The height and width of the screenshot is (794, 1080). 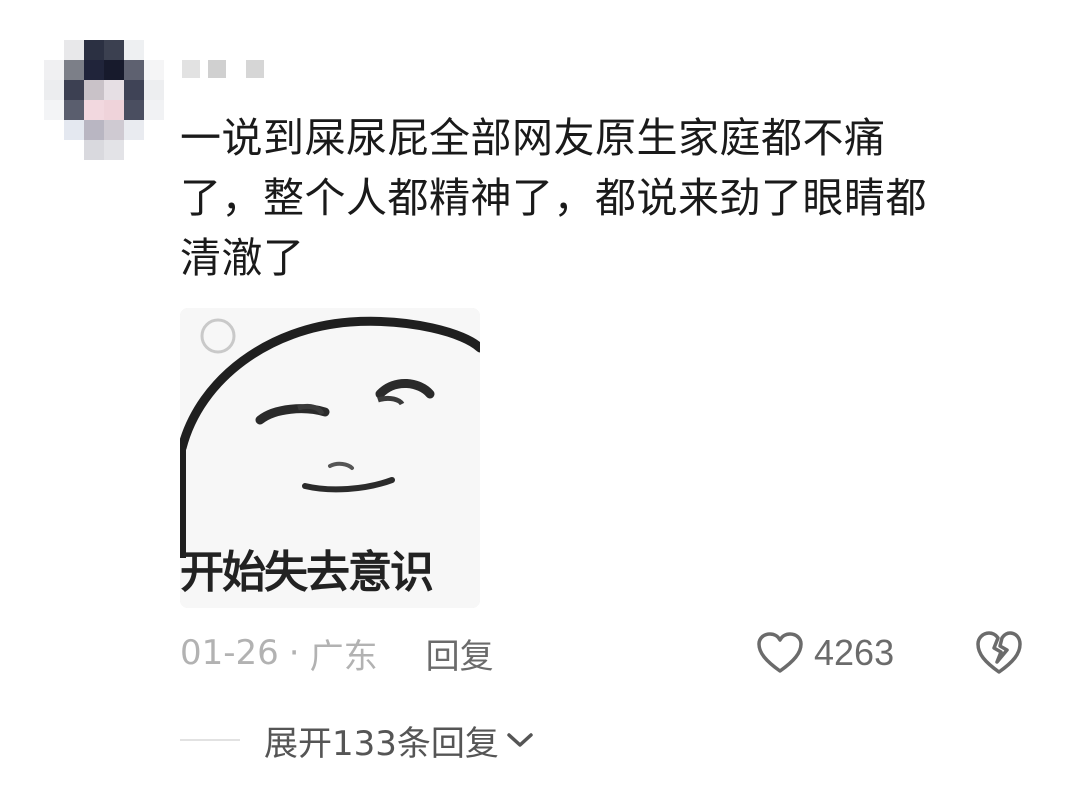 I want to click on avatar, so click(x=104, y=100).